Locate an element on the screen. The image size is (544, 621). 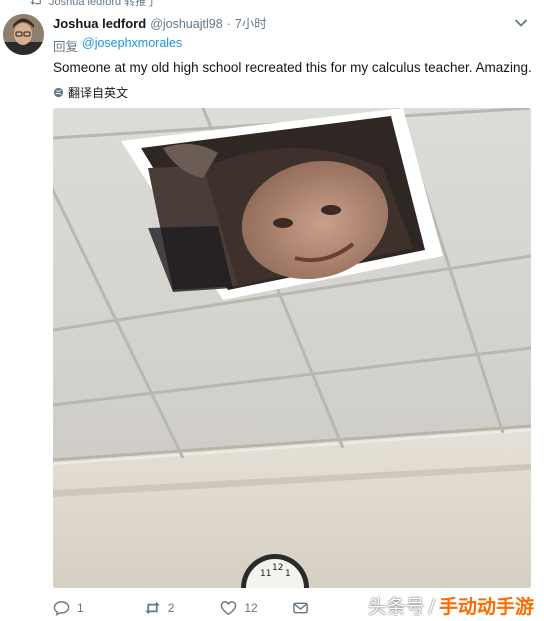
chevron-down-icon is located at coordinates (521, 23).